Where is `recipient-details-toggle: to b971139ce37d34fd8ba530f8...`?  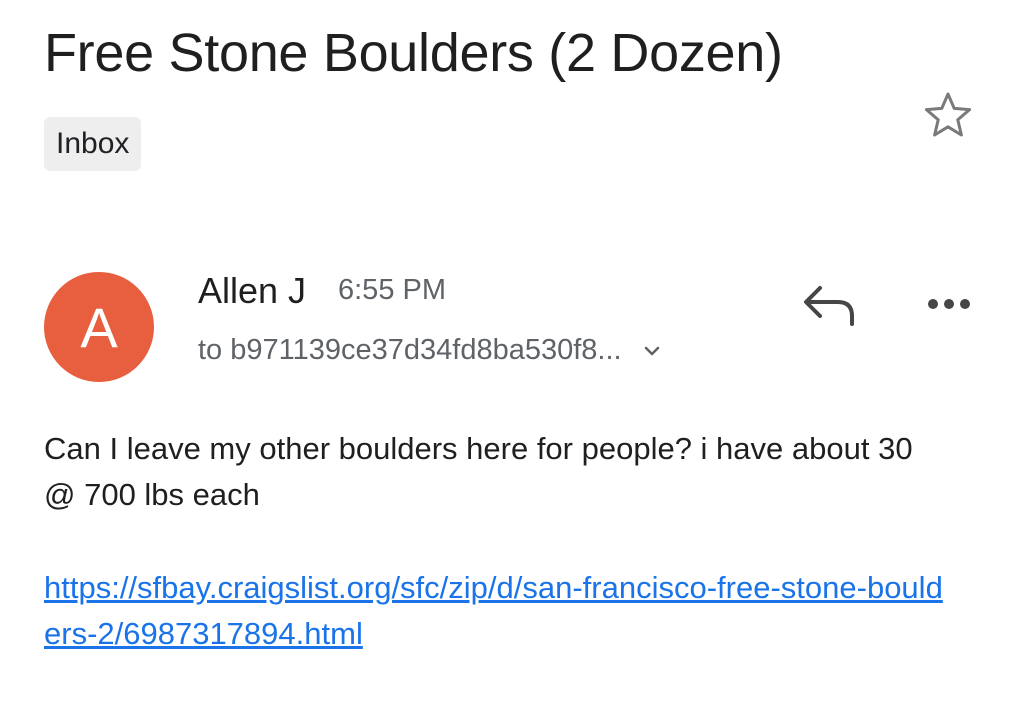
recipient-details-toggle: to b971139ce37d34fd8ba530f8... is located at coordinates (430, 350).